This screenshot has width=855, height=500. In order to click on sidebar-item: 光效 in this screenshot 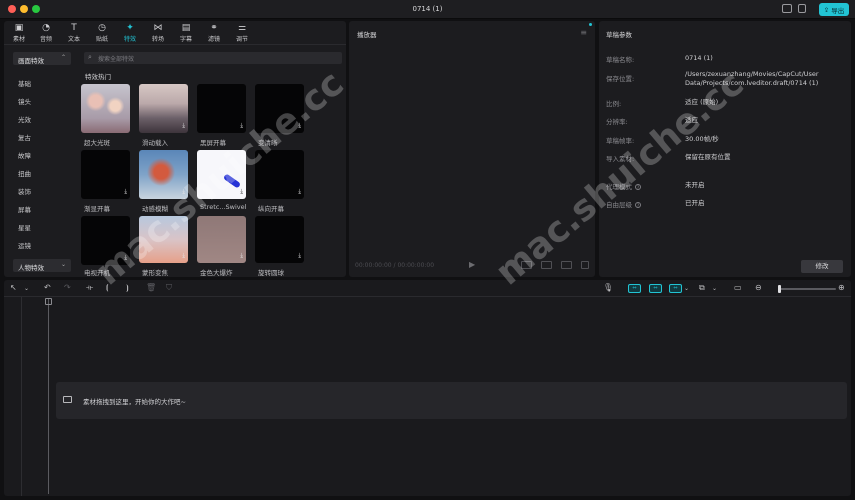, I will do `click(24, 119)`.